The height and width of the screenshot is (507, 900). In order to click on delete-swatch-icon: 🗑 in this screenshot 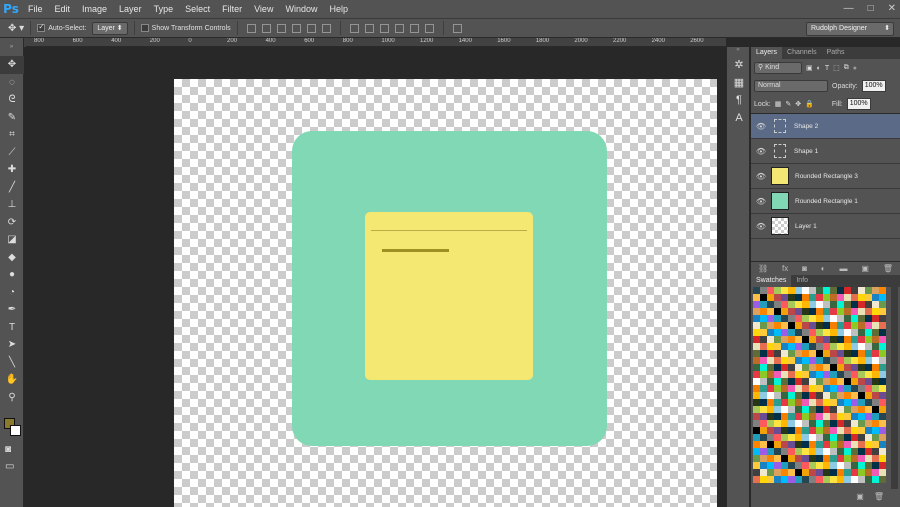, I will do `click(879, 496)`.